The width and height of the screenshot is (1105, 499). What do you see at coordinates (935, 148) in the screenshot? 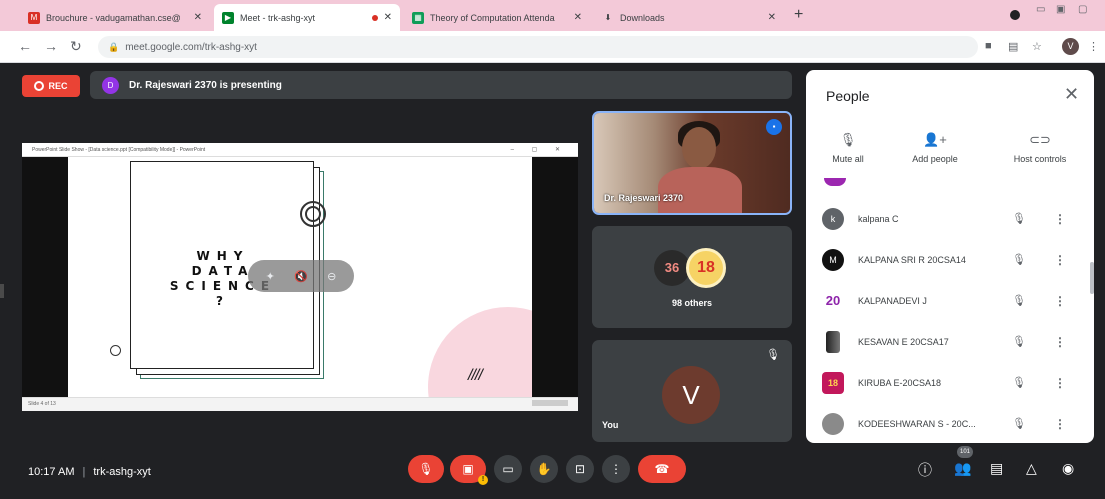
I see `add-people-button: 👤+ Add people` at bounding box center [935, 148].